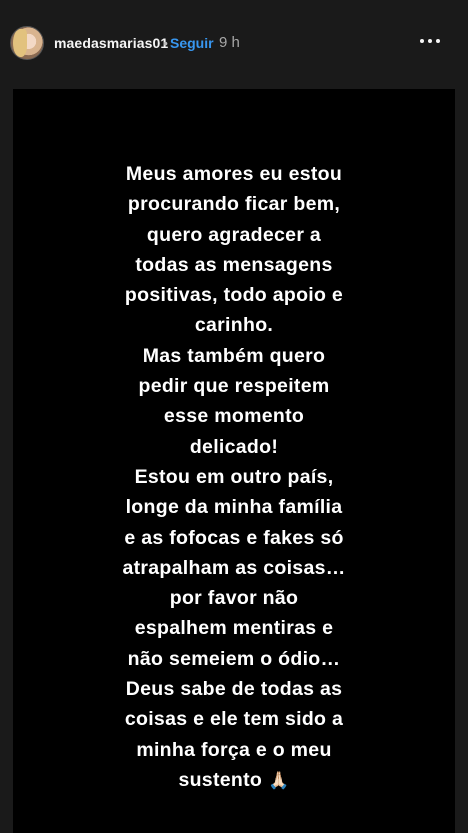 Image resolution: width=468 pixels, height=833 pixels. What do you see at coordinates (192, 43) in the screenshot?
I see `follow-button: Seguir` at bounding box center [192, 43].